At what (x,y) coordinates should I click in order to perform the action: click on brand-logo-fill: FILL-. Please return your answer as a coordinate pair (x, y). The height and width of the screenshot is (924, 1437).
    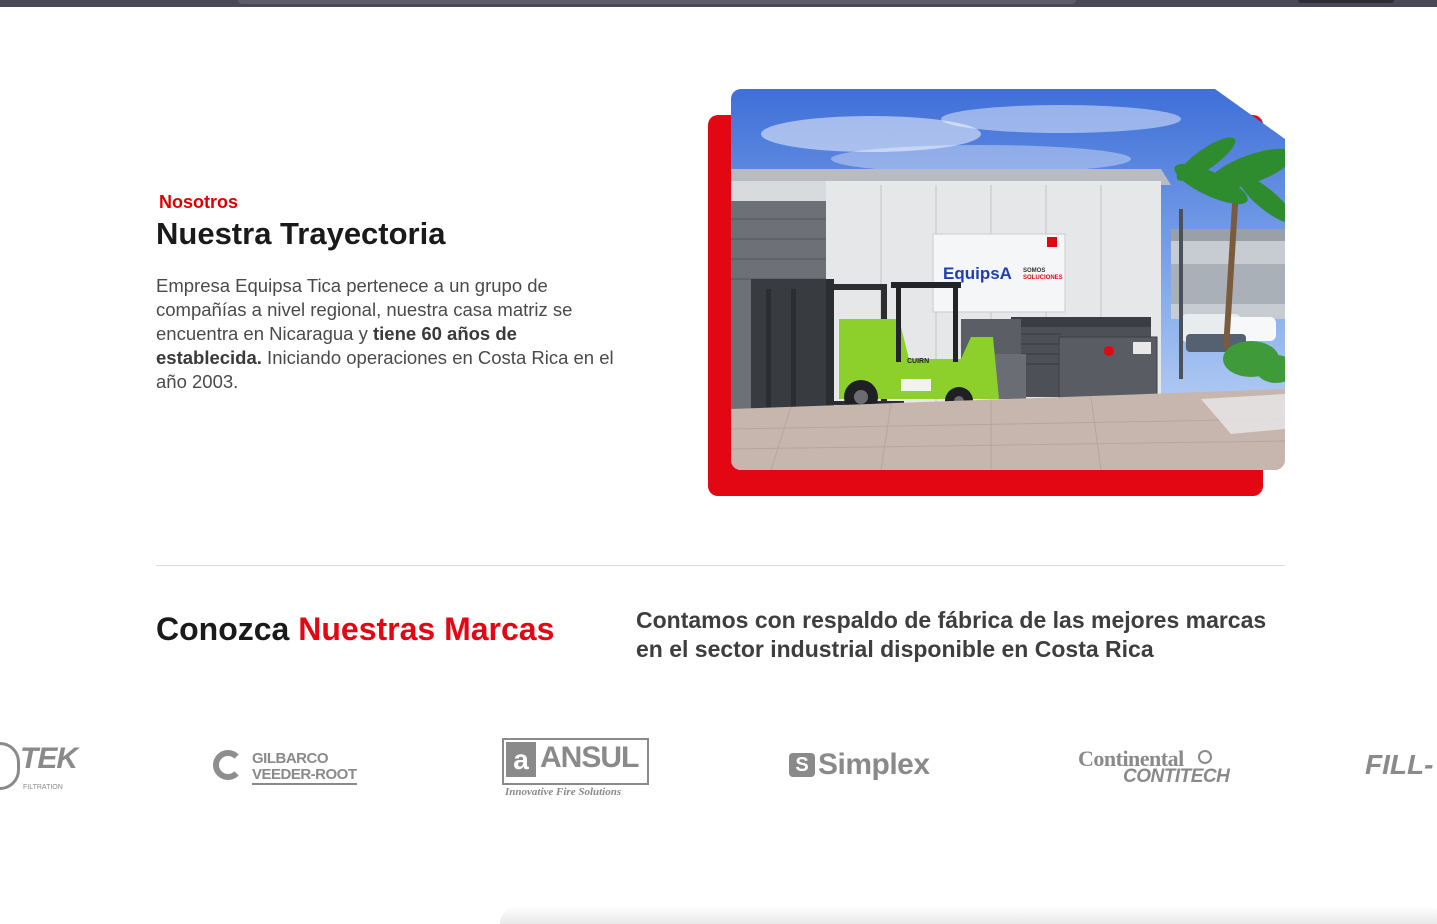
    Looking at the image, I should click on (1401, 767).